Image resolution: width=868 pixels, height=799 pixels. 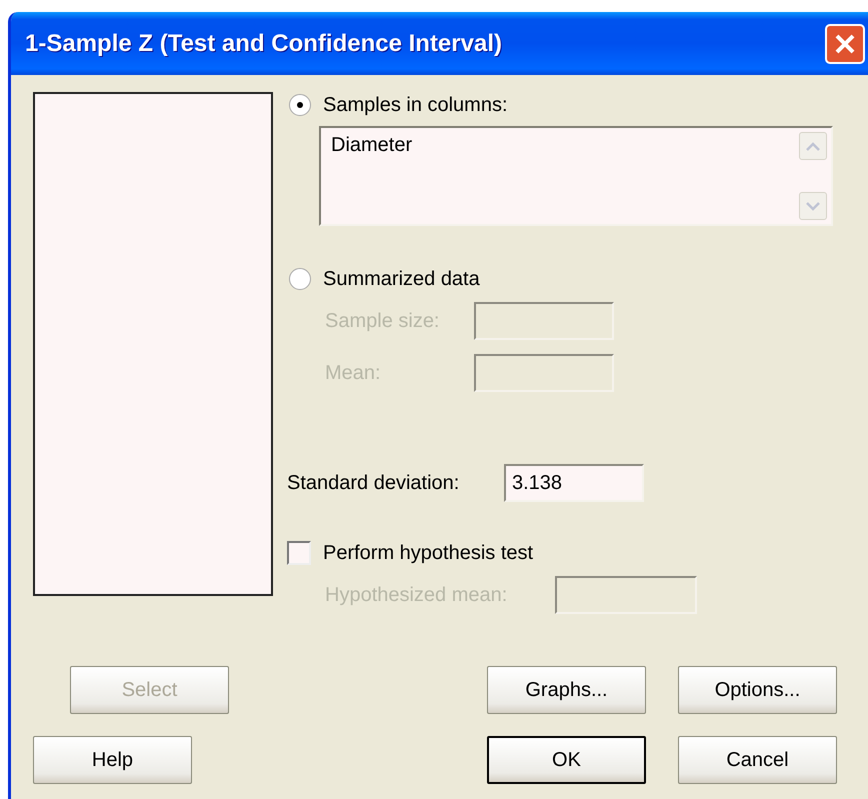 What do you see at coordinates (112, 760) in the screenshot?
I see `help-button: Help` at bounding box center [112, 760].